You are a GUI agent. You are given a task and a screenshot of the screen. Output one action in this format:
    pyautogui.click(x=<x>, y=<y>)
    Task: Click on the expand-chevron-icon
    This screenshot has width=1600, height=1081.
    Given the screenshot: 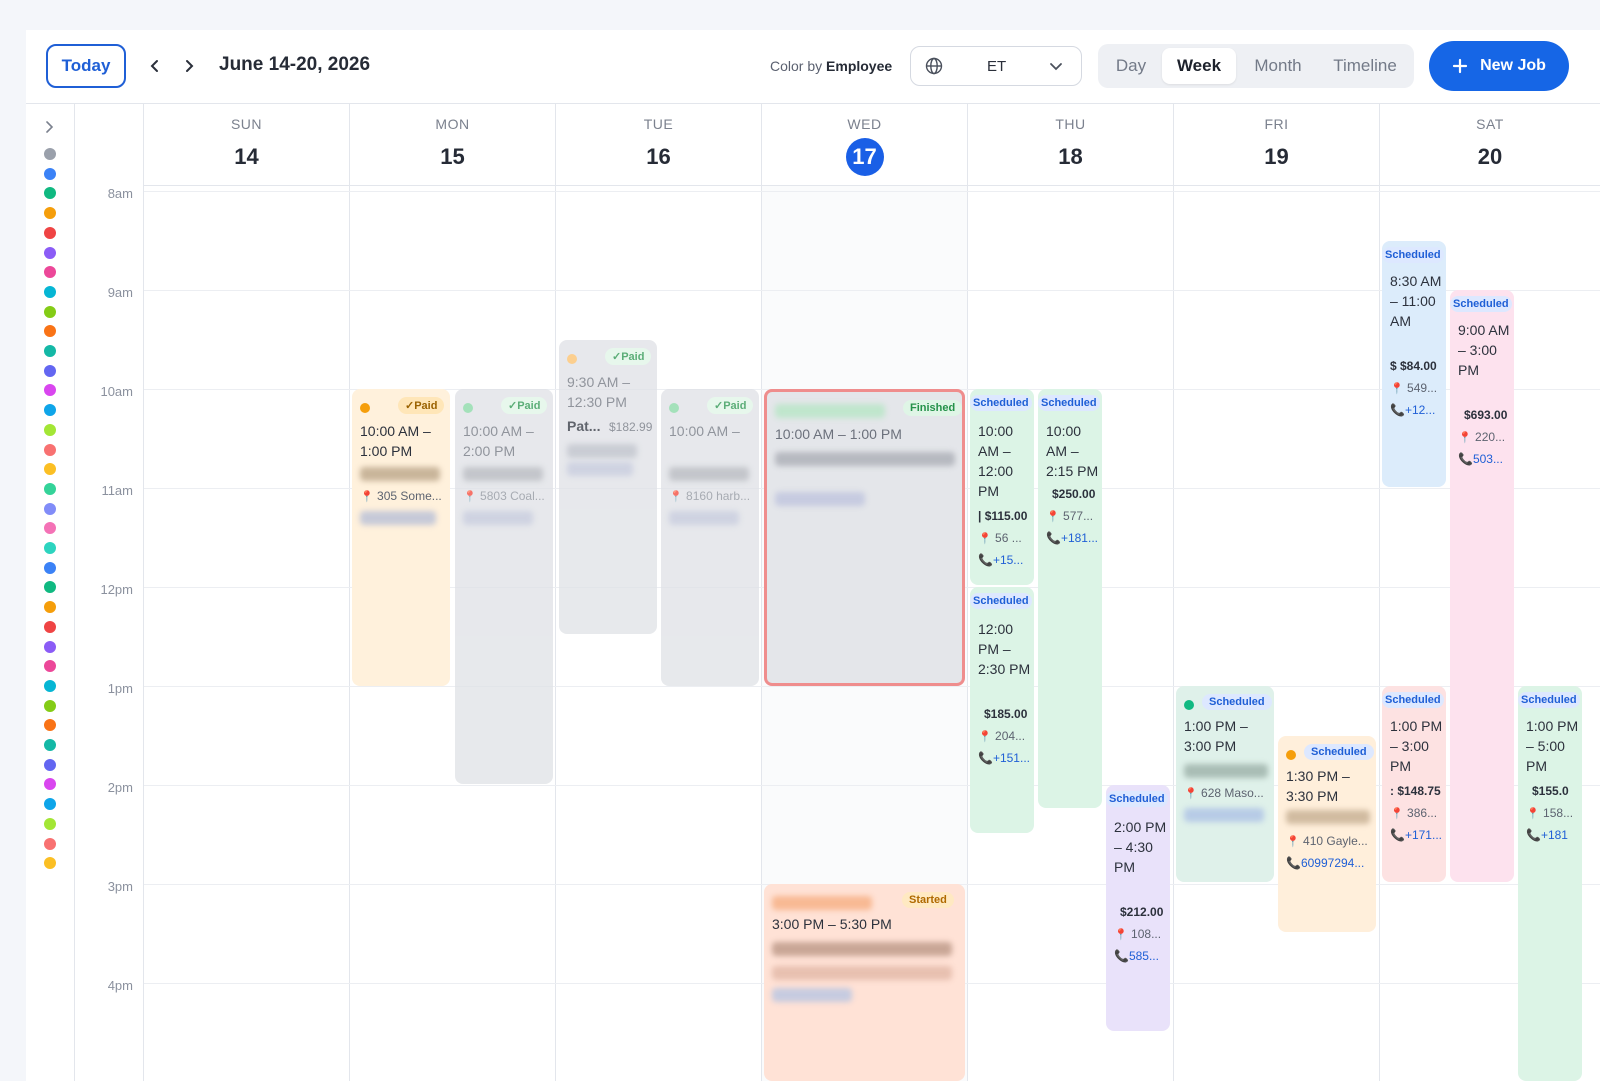 What is the action you would take?
    pyautogui.click(x=49, y=127)
    